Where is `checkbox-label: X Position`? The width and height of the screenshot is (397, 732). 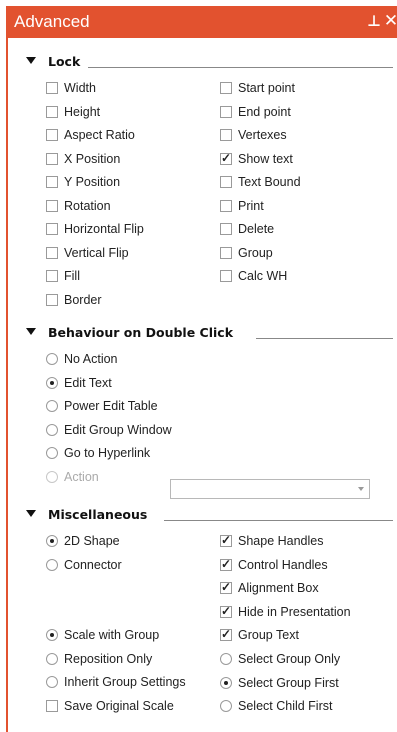 checkbox-label: X Position is located at coordinates (92, 158).